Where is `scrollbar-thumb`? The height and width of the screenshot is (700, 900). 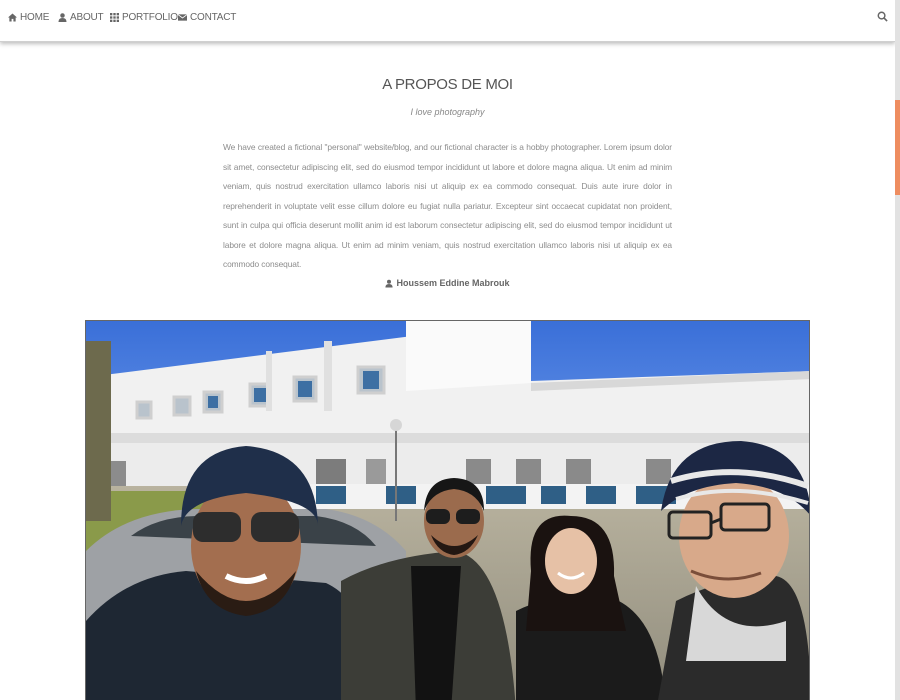
scrollbar-thumb is located at coordinates (897, 147).